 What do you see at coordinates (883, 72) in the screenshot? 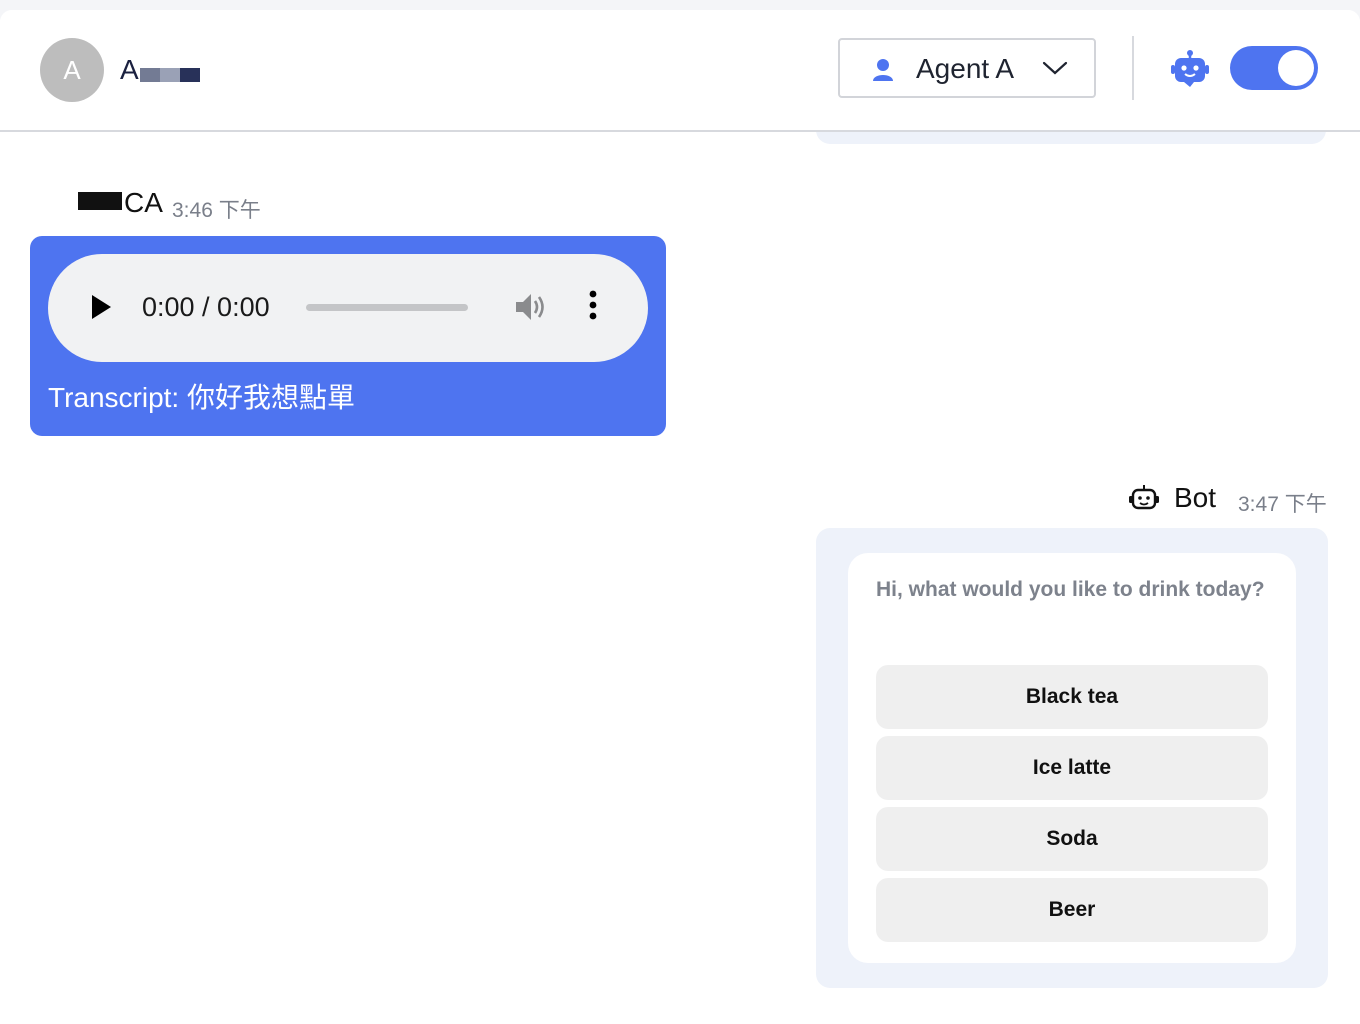
I see `person-icon` at bounding box center [883, 72].